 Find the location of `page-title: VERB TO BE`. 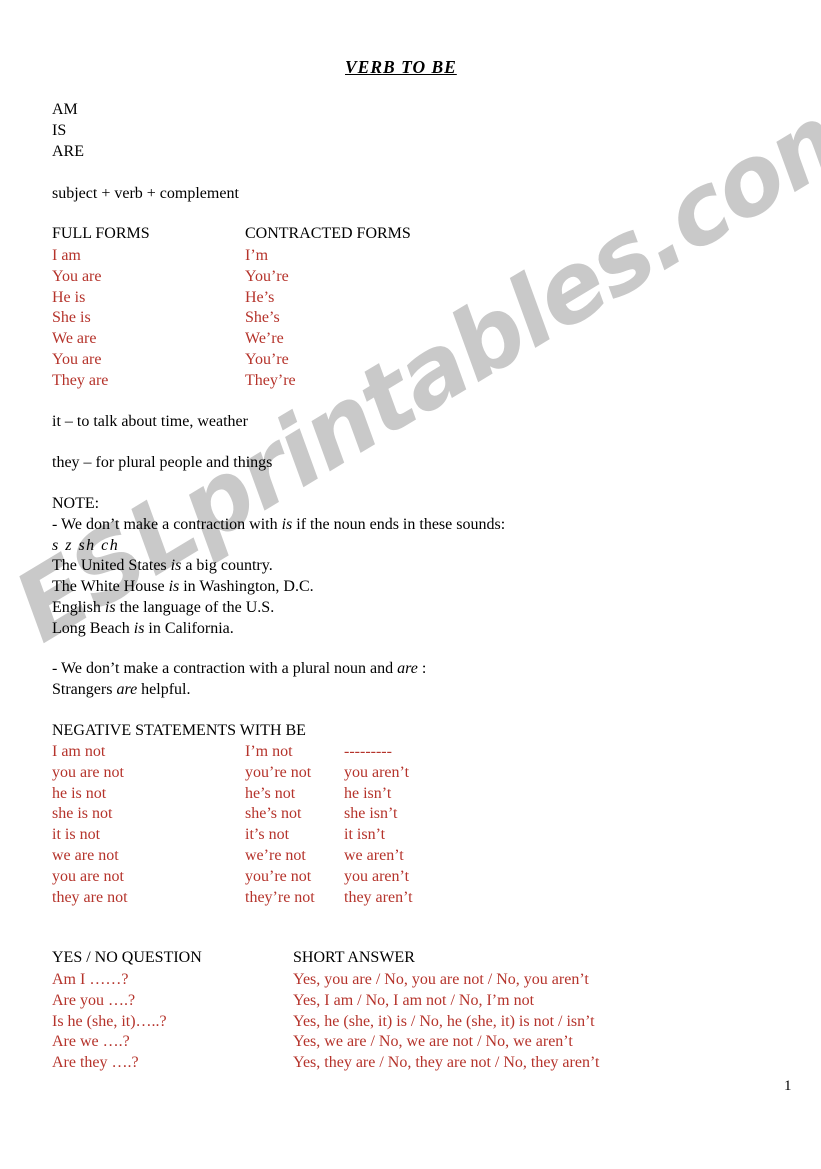

page-title: VERB TO BE is located at coordinates (401, 67).